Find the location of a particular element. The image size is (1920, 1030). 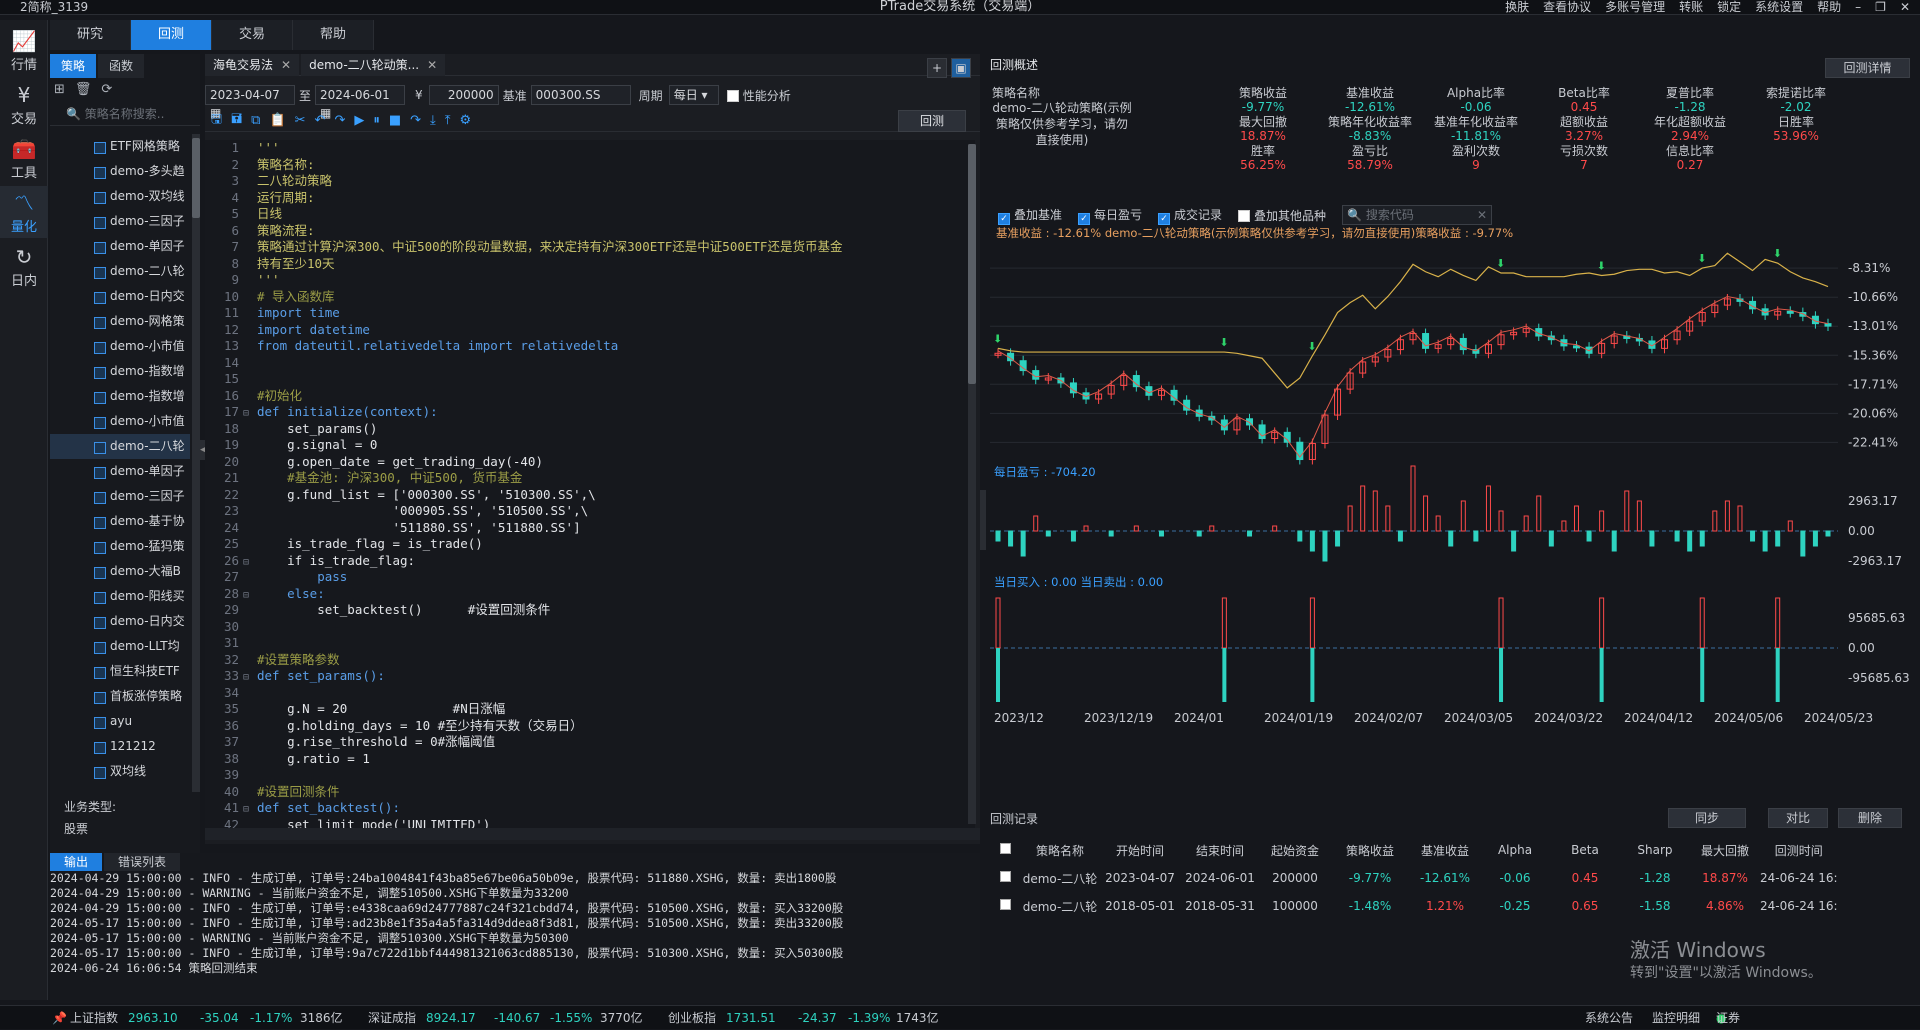

code-line: 27 pass is located at coordinates (590, 577).